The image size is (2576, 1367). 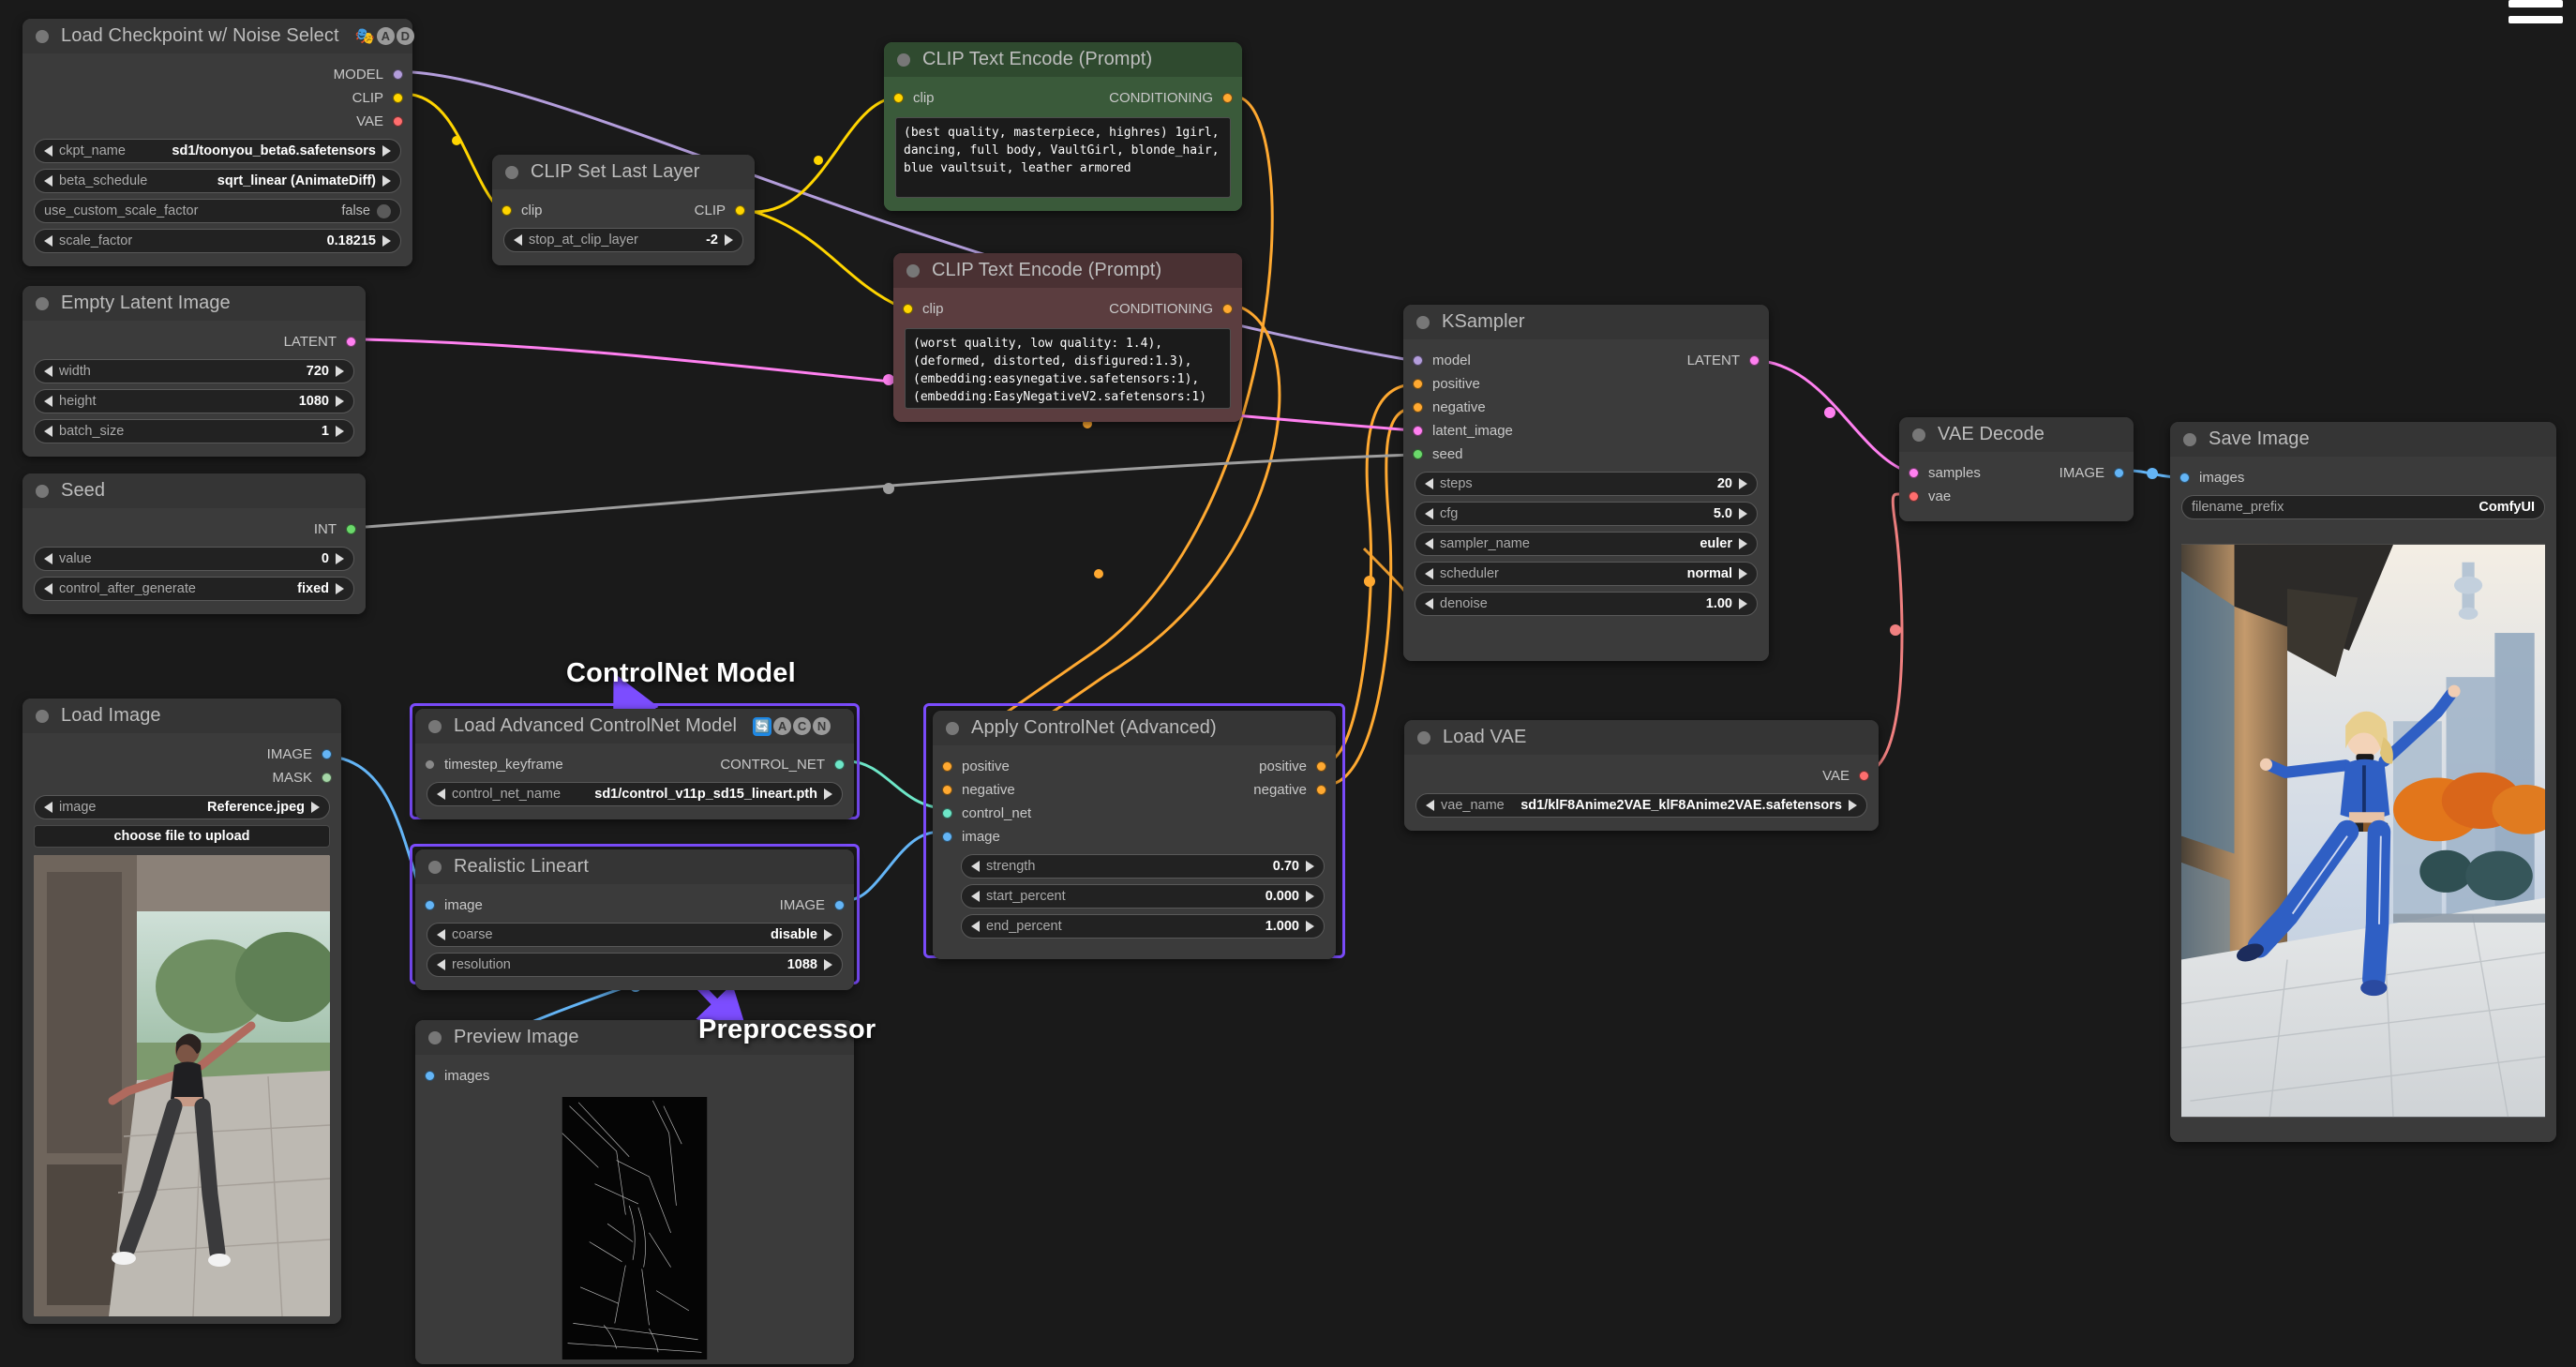 What do you see at coordinates (1321, 767) in the screenshot?
I see `positive-output-port-dot` at bounding box center [1321, 767].